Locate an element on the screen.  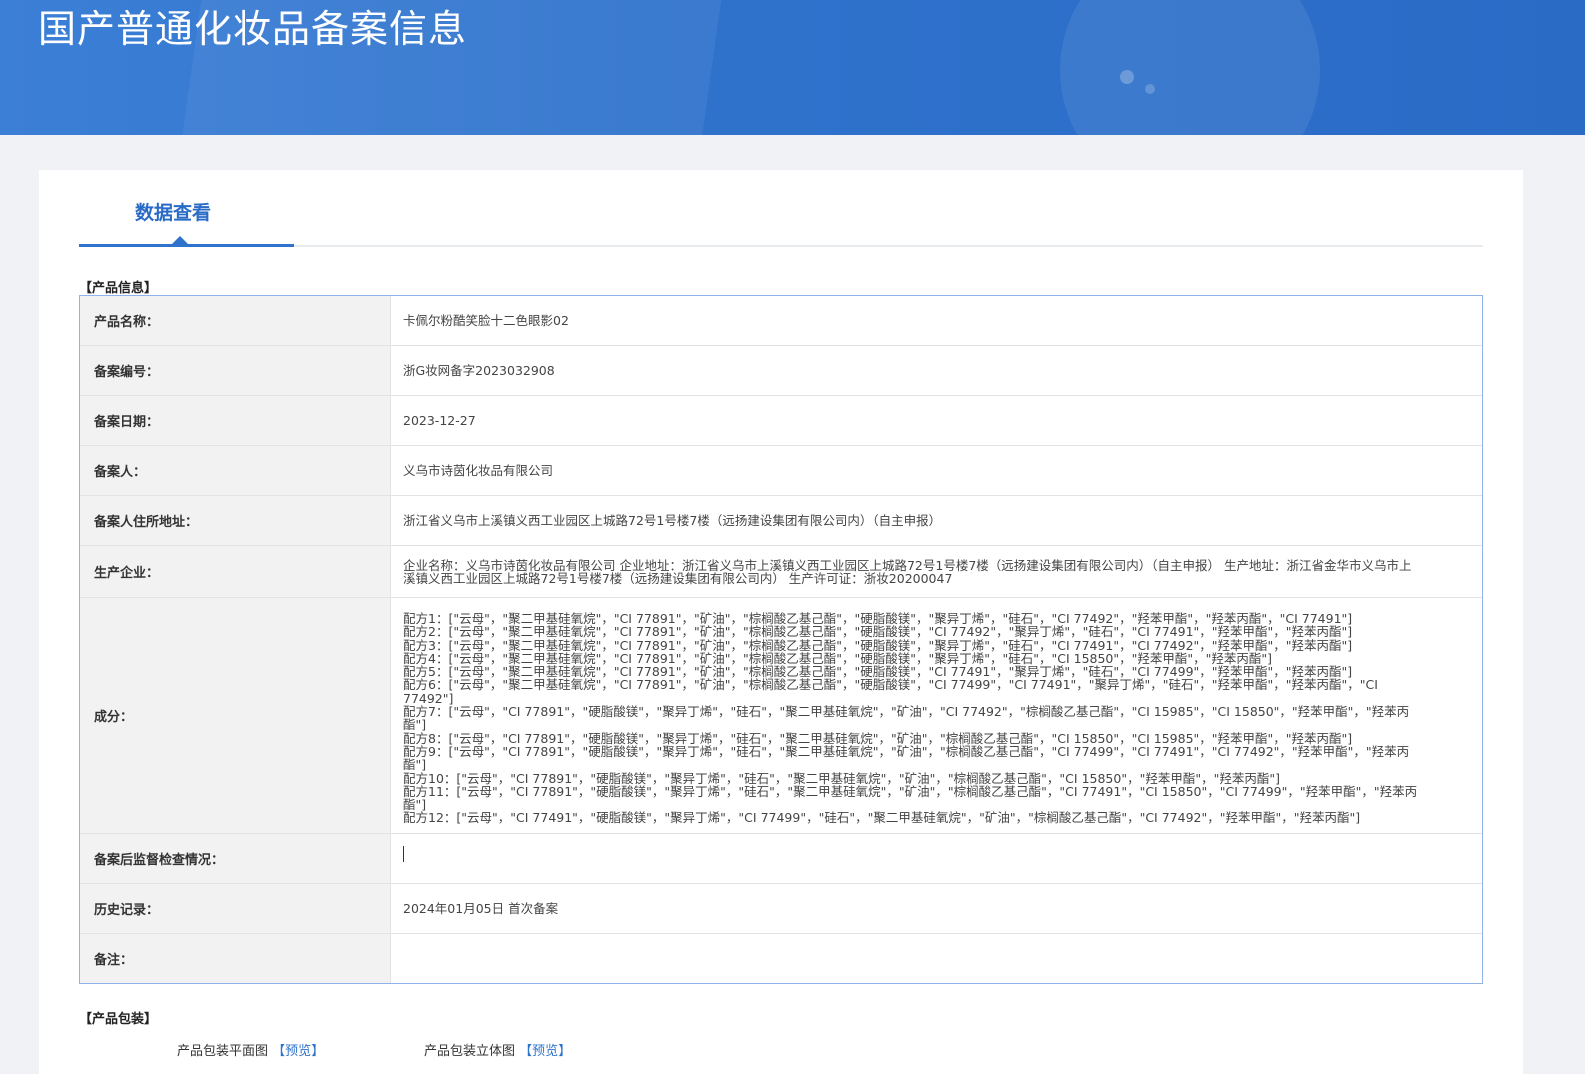
row-label: 备案人住所地址： is located at coordinates (235, 520).